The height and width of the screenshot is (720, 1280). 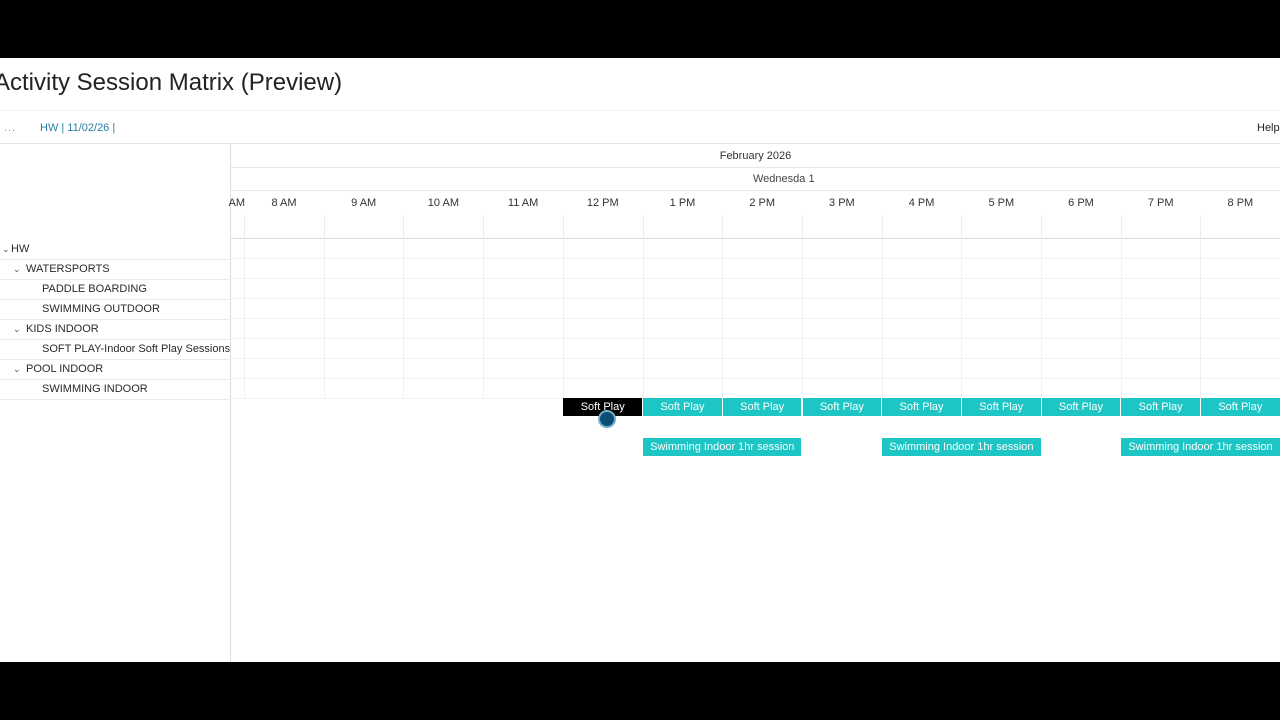 I want to click on help-link: Help, so click(x=1268, y=128).